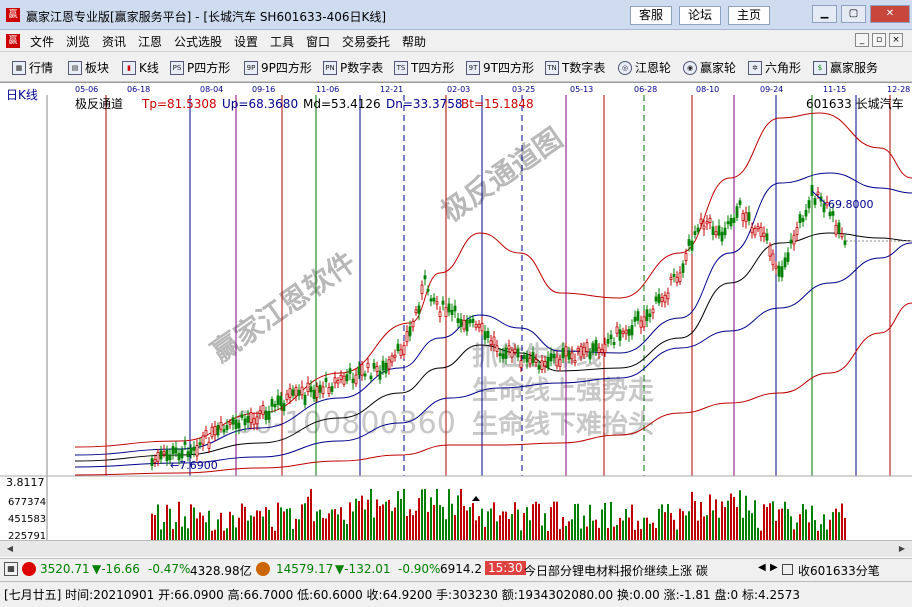  Describe the element at coordinates (200, 67) in the screenshot. I see `toolbar-p-square-button: PS P四方形` at that location.